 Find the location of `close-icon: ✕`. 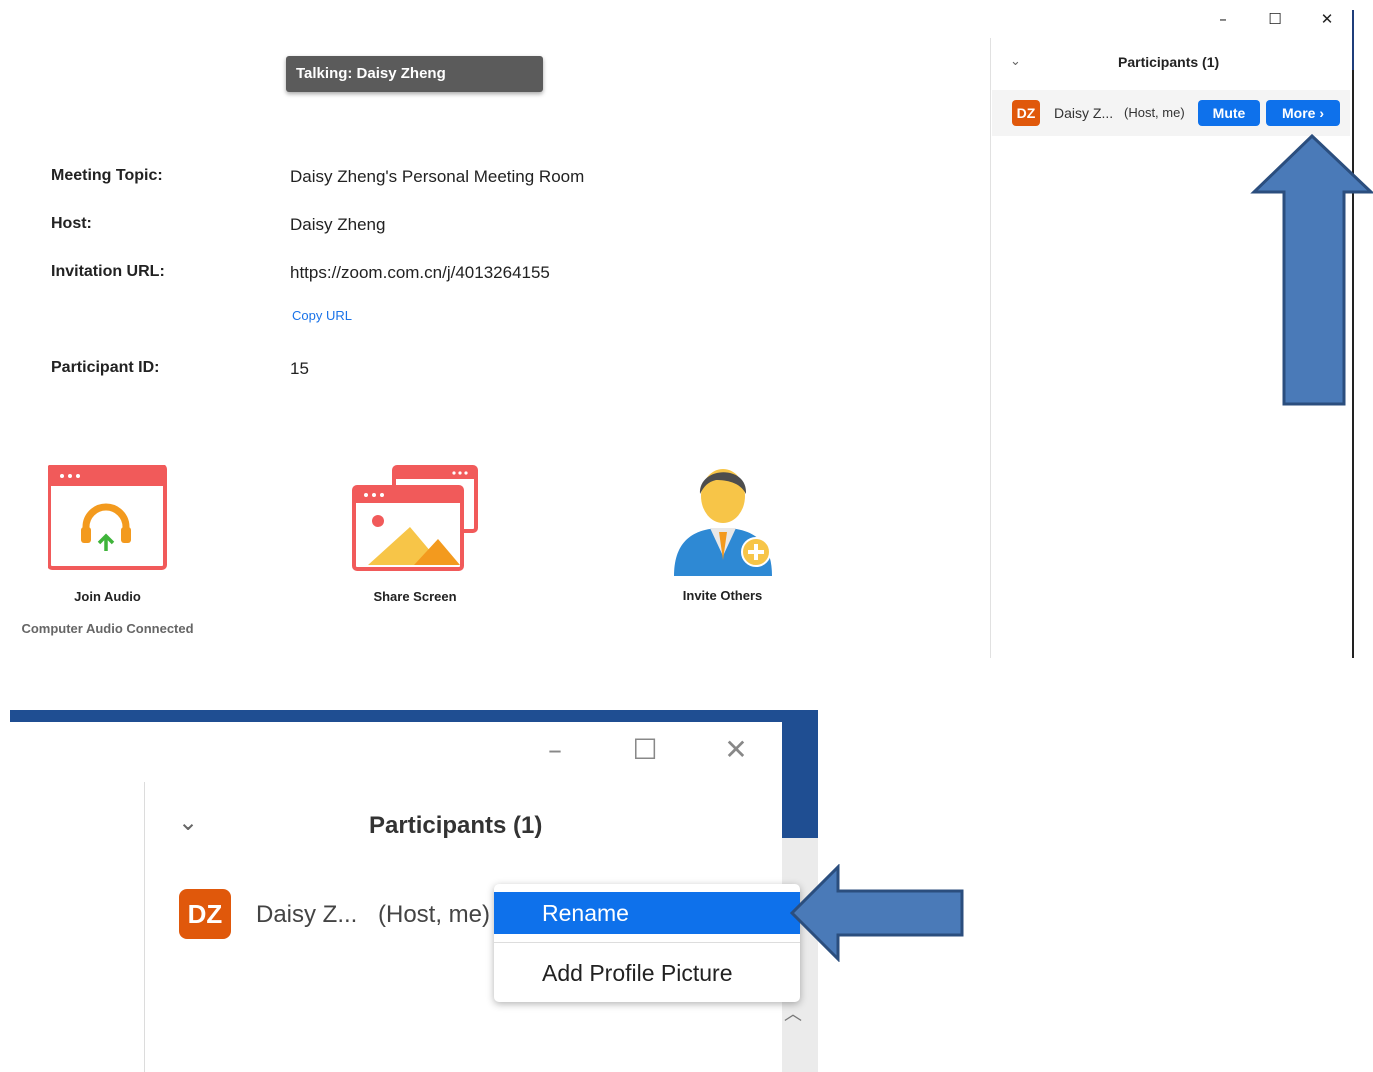

close-icon: ✕ is located at coordinates (736, 750).